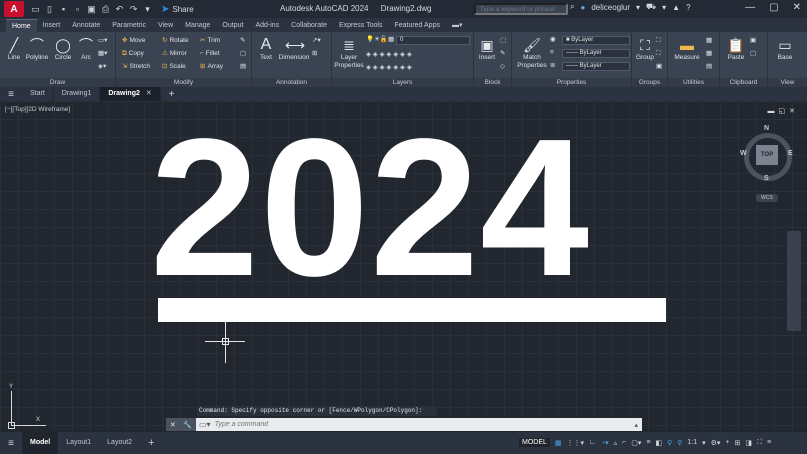 The height and width of the screenshot is (454, 807). Describe the element at coordinates (266, 49) in the screenshot. I see `text-button: A Text` at that location.